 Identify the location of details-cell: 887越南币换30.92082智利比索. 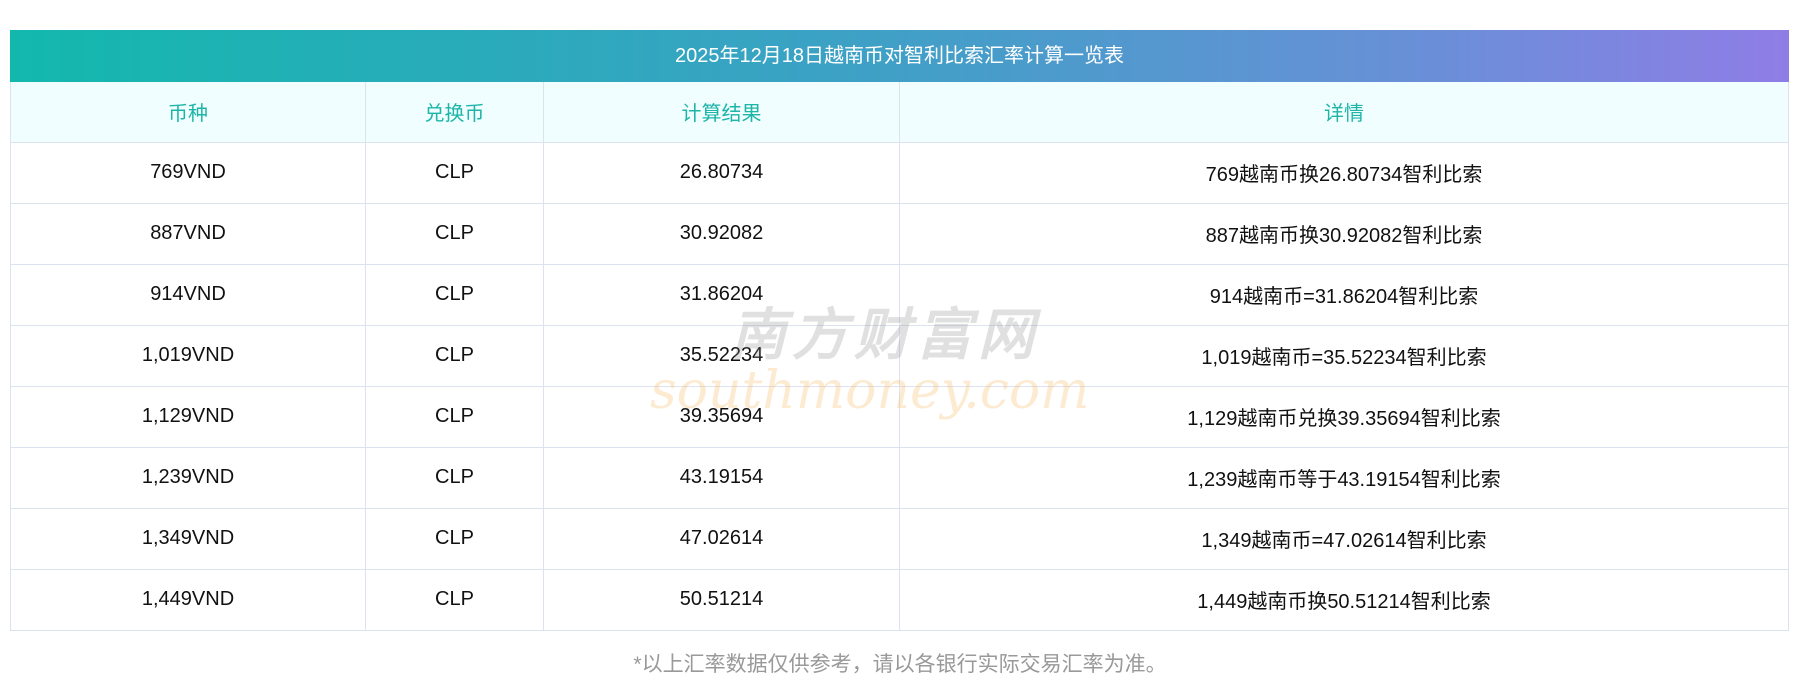
(1344, 233).